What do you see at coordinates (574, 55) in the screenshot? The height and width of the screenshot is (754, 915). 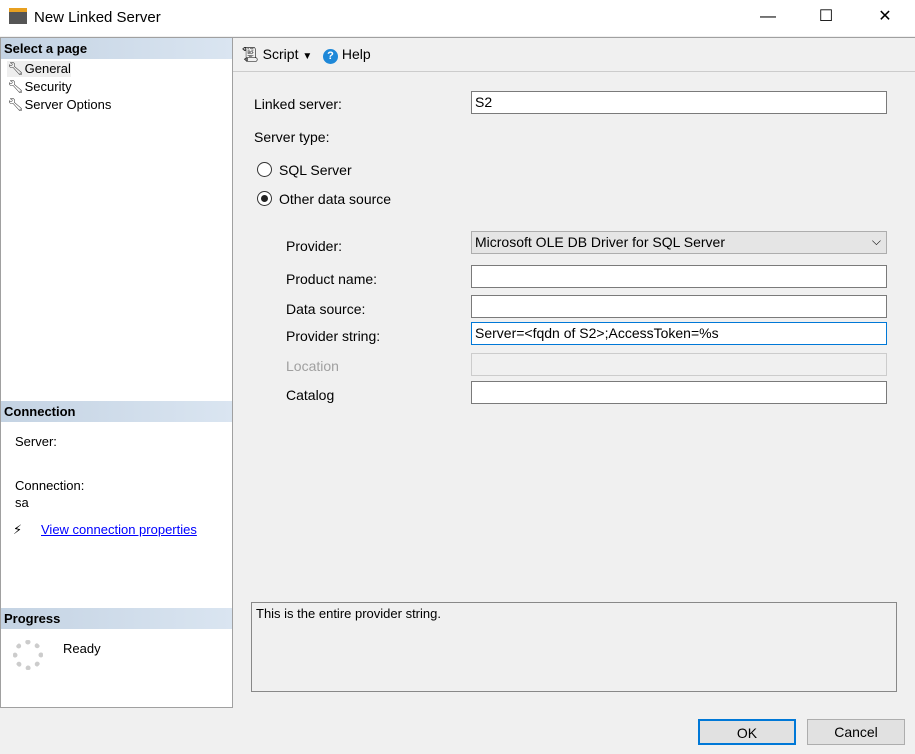 I see `toolbar: 📜︎ Script ▼ ? Help` at bounding box center [574, 55].